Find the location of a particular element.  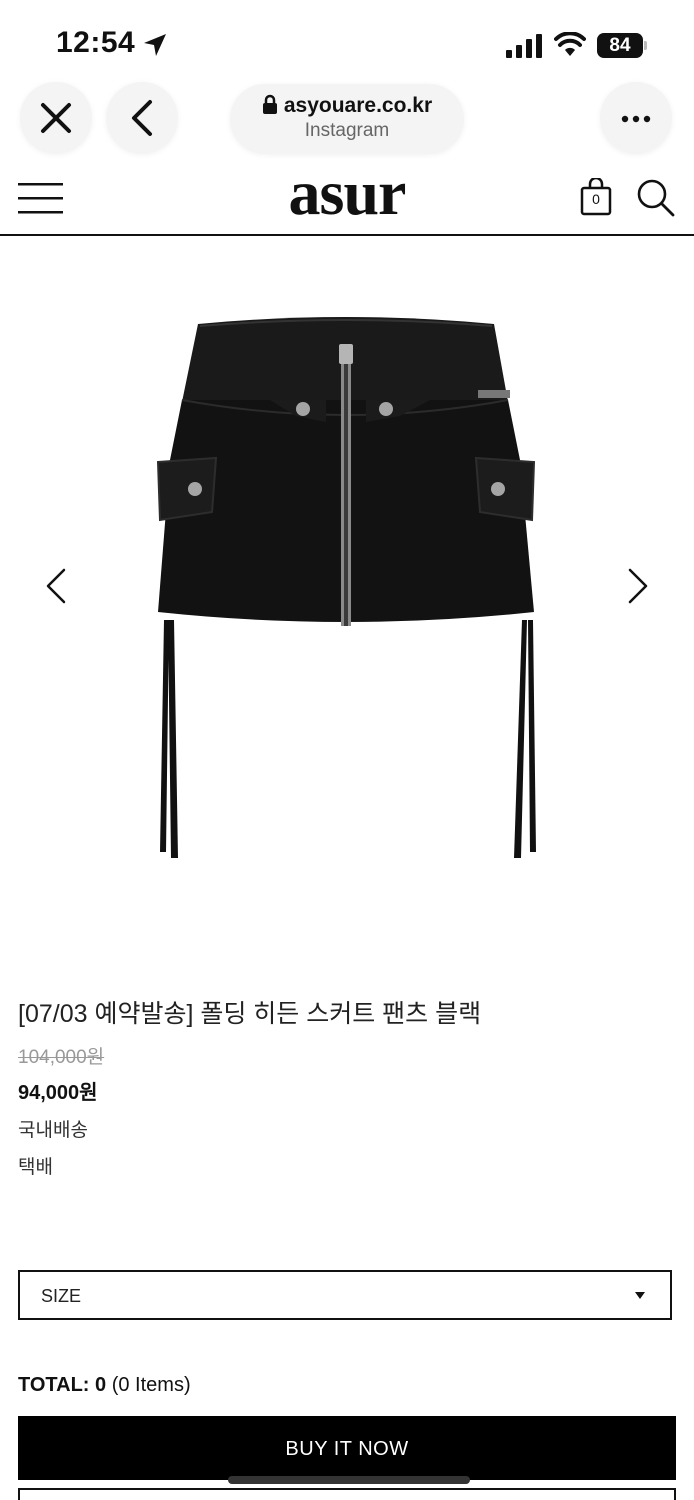

more-icon is located at coordinates (636, 119).